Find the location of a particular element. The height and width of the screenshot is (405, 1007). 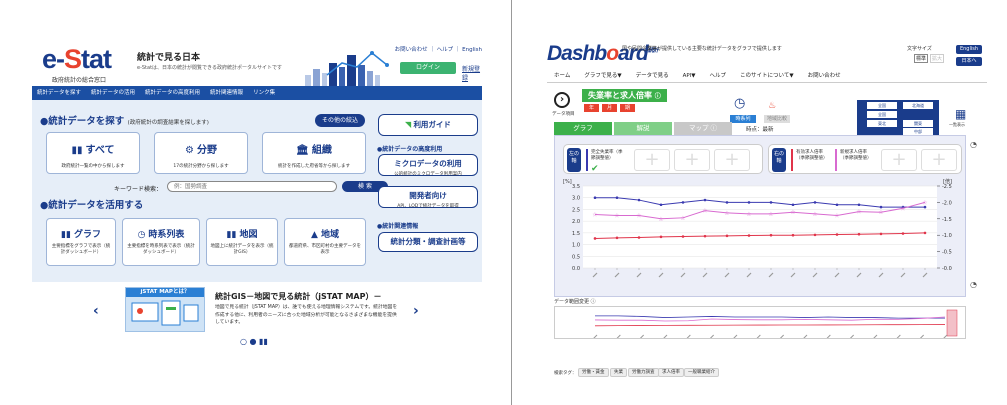

top-links: お問い合わせ ｜ ヘルプ ｜ English is located at coordinates (438, 49).